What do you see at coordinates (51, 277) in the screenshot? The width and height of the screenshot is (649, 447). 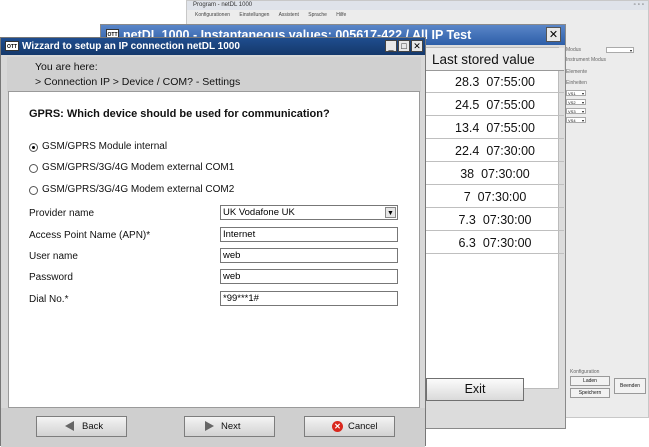 I see `password-label: Password` at bounding box center [51, 277].